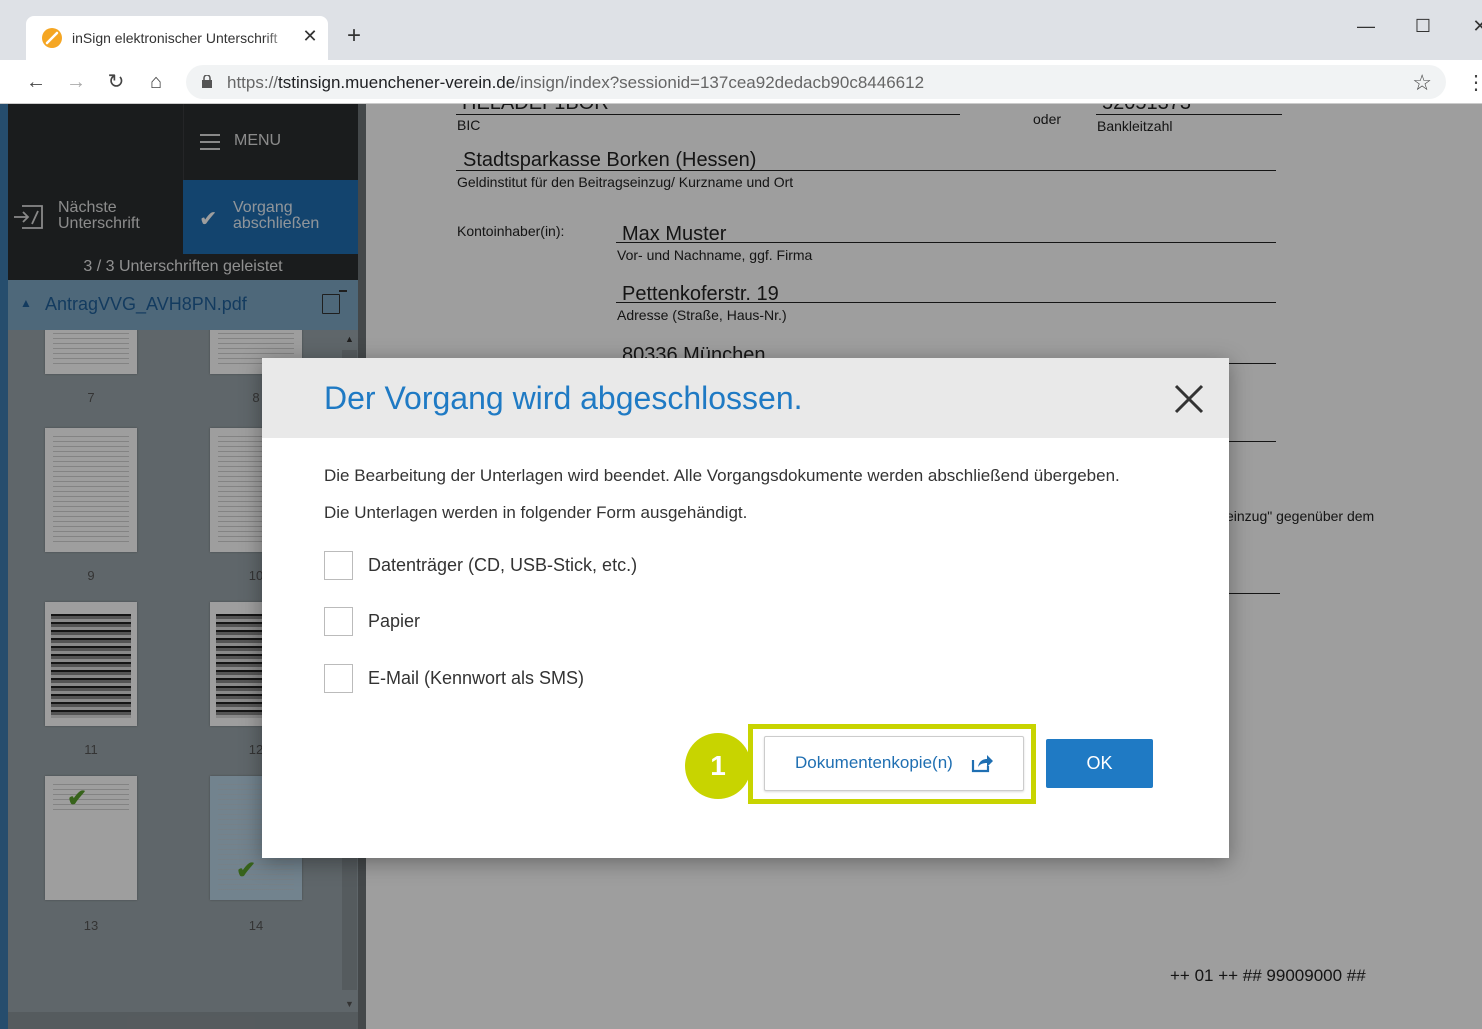 This screenshot has width=1482, height=1029. I want to click on reload-icon: ↻, so click(116, 82).